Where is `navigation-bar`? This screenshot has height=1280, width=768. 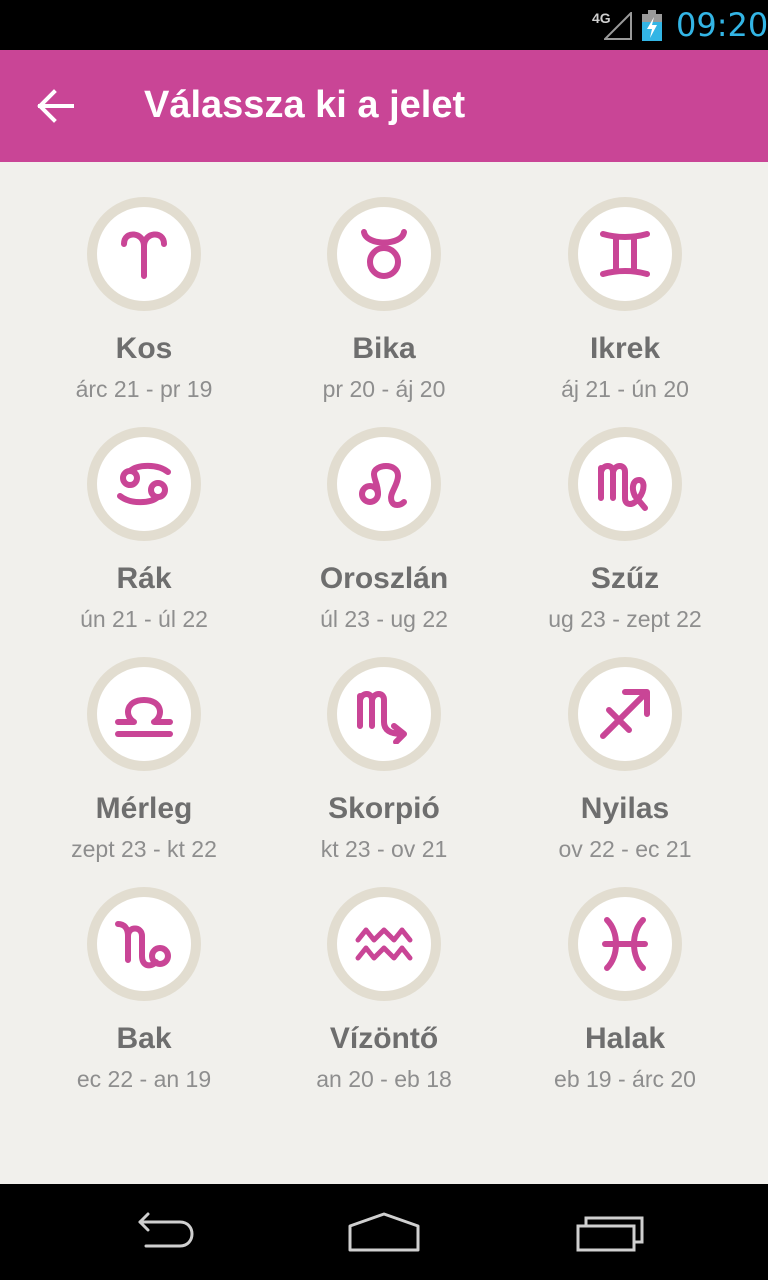
navigation-bar is located at coordinates (384, 1232).